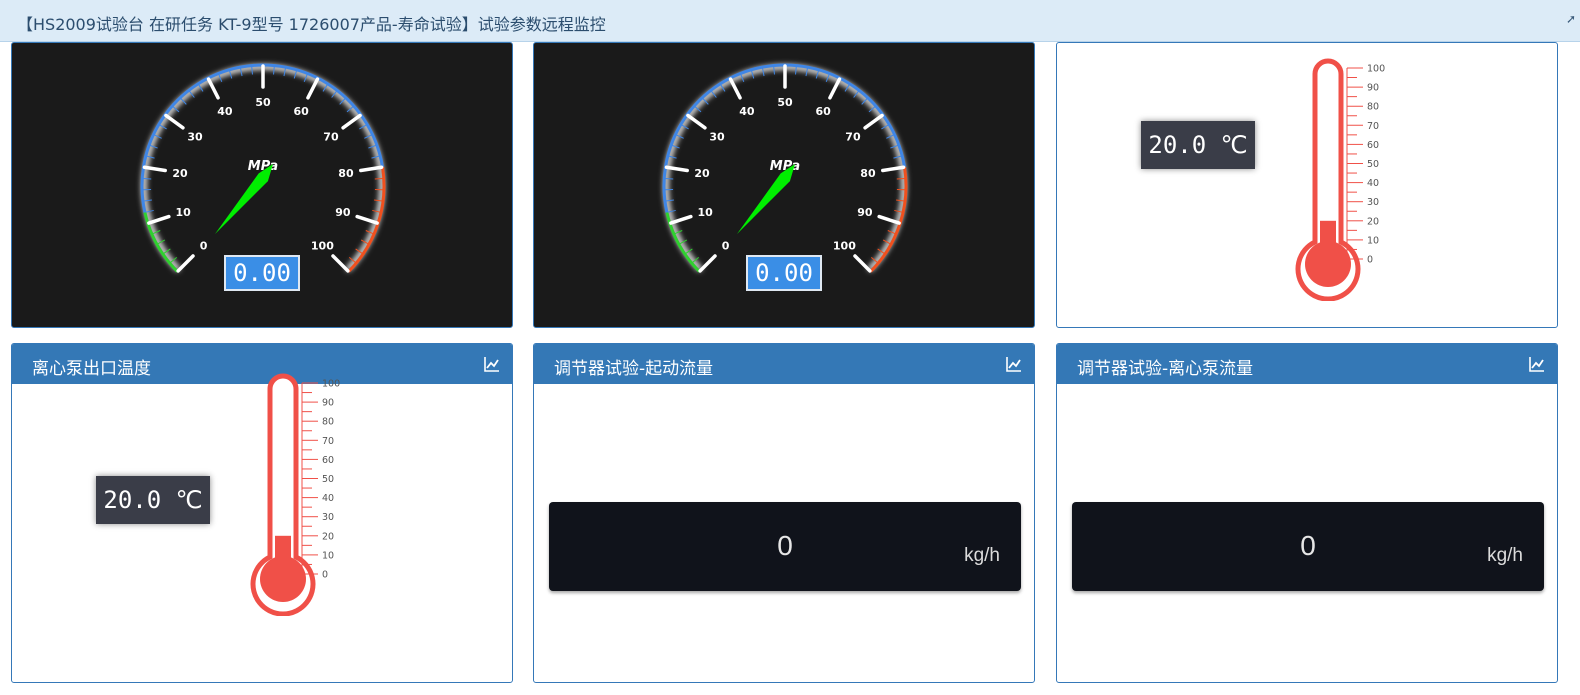 This screenshot has width=1580, height=695. I want to click on pin-icon: ➚, so click(1571, 19).